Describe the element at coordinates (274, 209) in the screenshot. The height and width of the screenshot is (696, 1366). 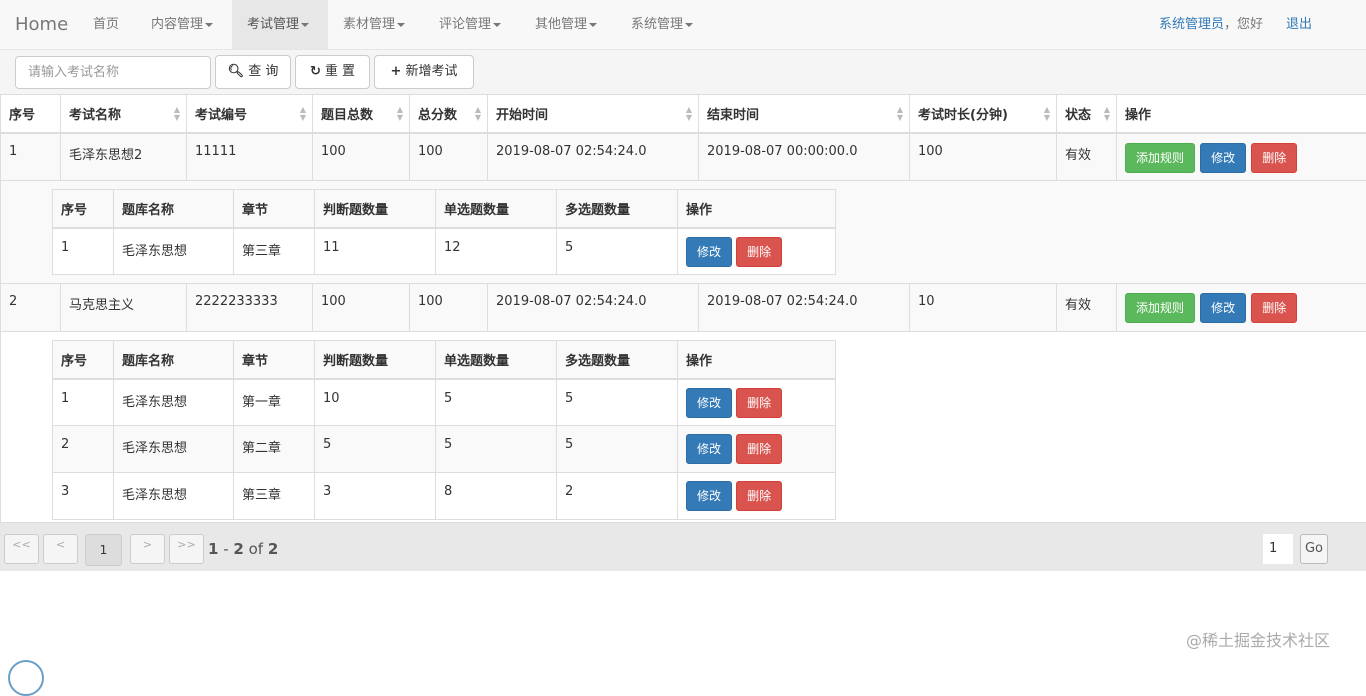
I see `sub-header-chapter: 章节` at that location.